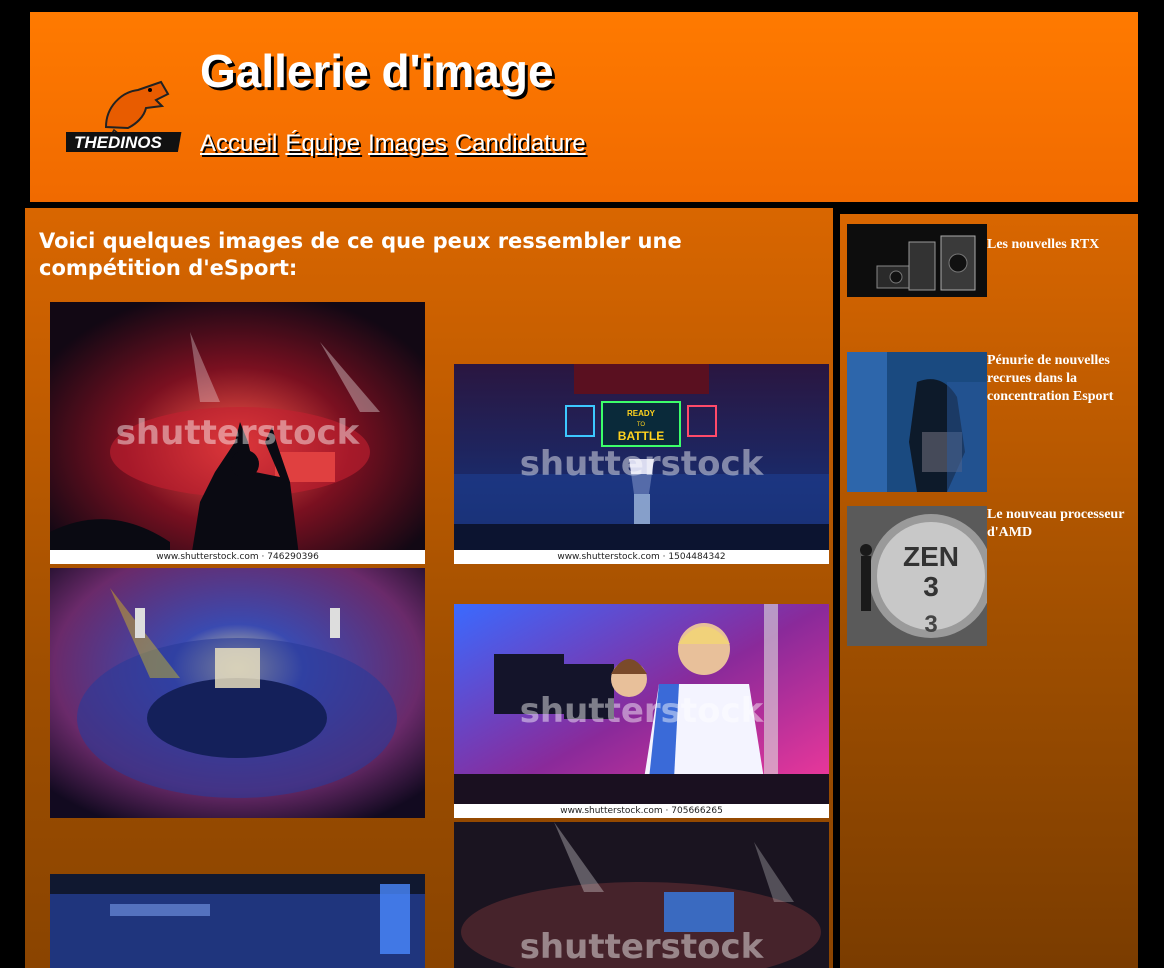 The height and width of the screenshot is (968, 1164). Describe the element at coordinates (641, 895) in the screenshot. I see `gallery-image-stage-screen: shutterstock` at that location.